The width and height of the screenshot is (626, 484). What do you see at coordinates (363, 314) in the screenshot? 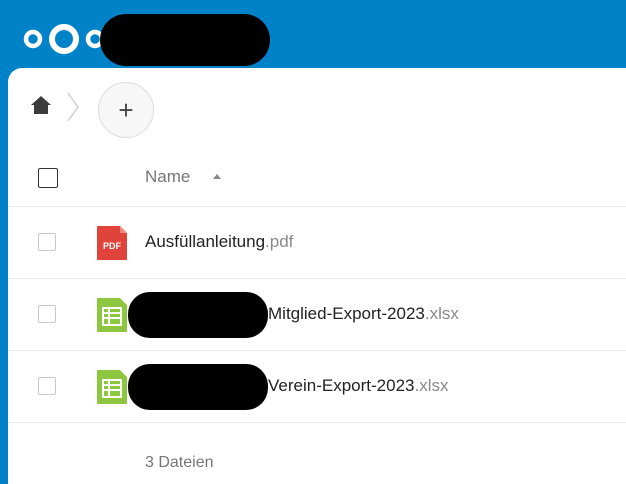
I see `file-name: Mitglied-Export-2023.xlsx` at bounding box center [363, 314].